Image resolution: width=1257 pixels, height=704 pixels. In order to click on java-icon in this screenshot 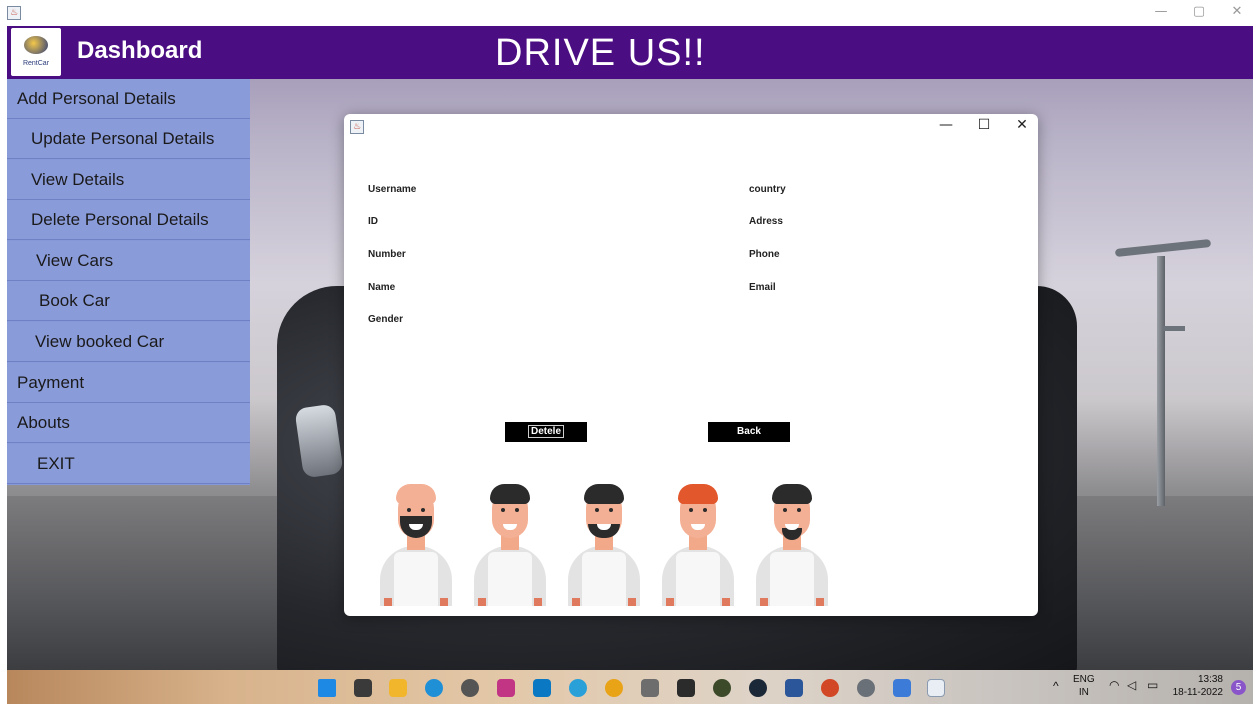, I will do `click(936, 688)`.